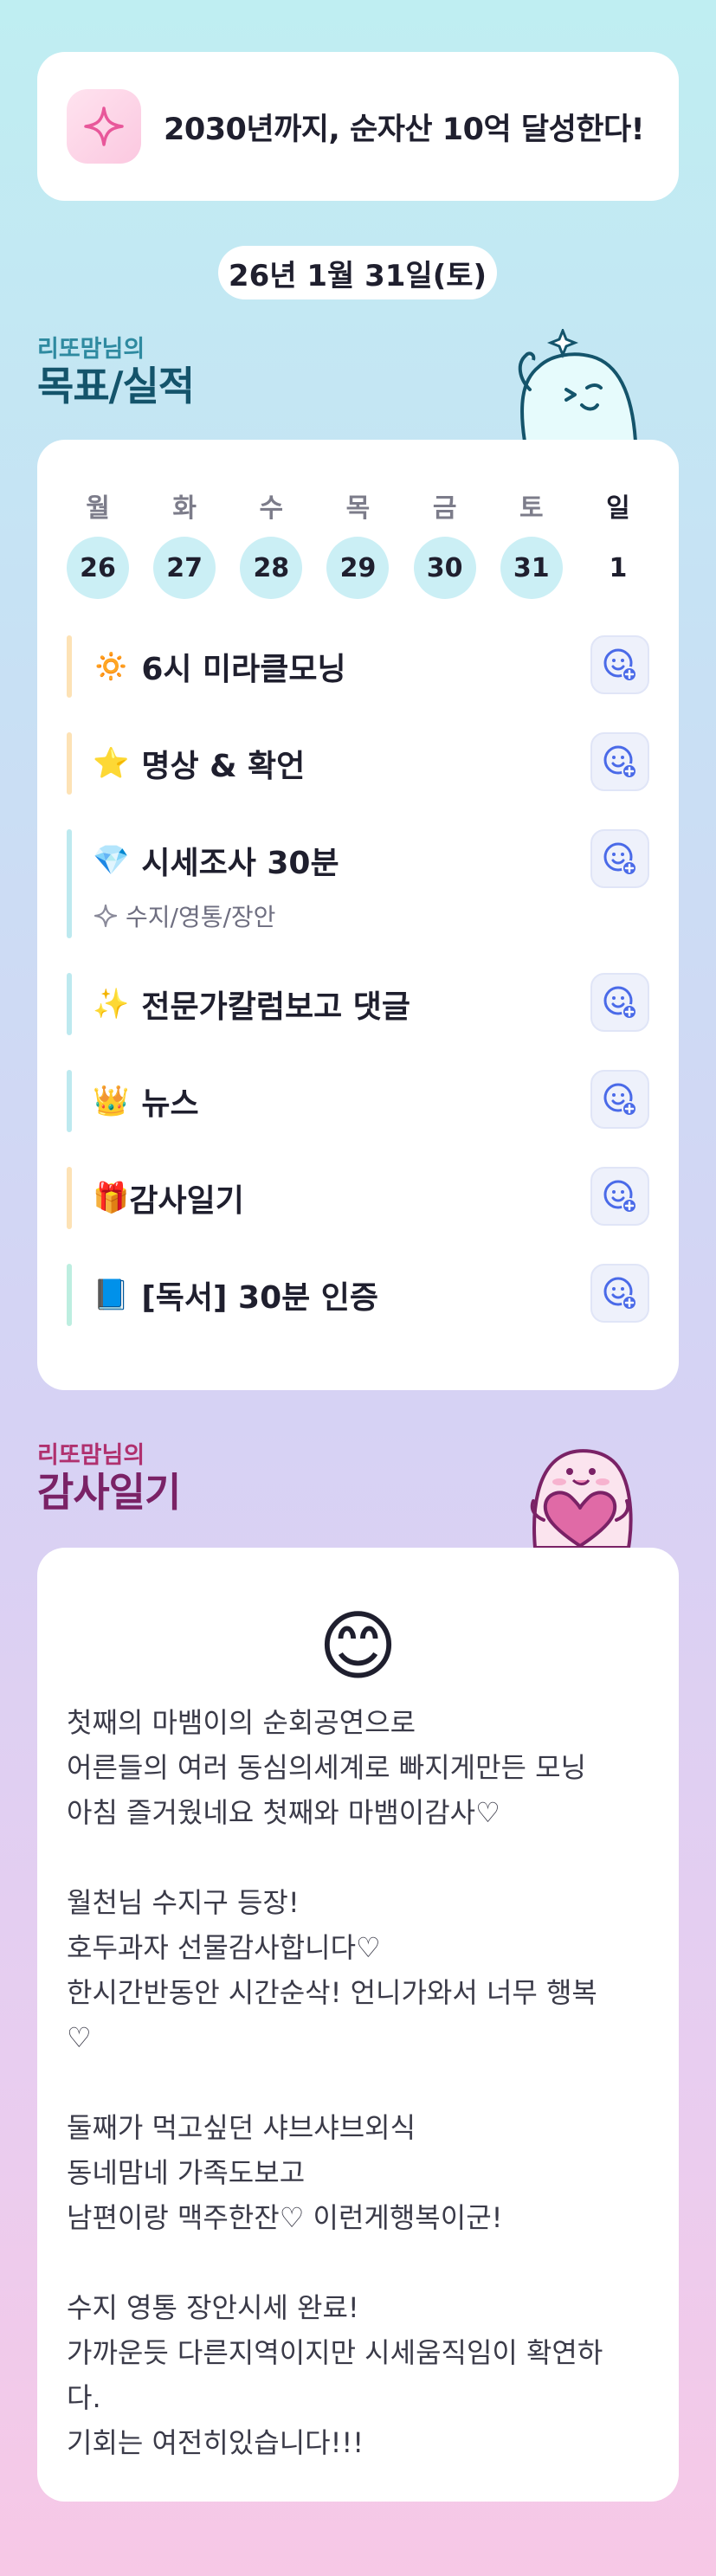  What do you see at coordinates (618, 542) in the screenshot?
I see `day-sun: 일 1` at bounding box center [618, 542].